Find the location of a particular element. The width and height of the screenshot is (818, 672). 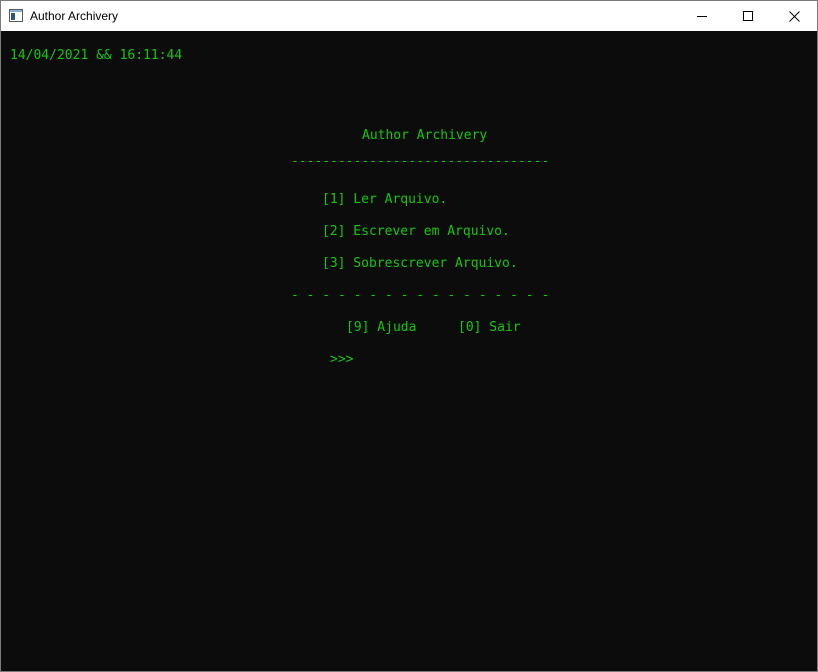

menu-option-exit: [0] Sair is located at coordinates (489, 327).